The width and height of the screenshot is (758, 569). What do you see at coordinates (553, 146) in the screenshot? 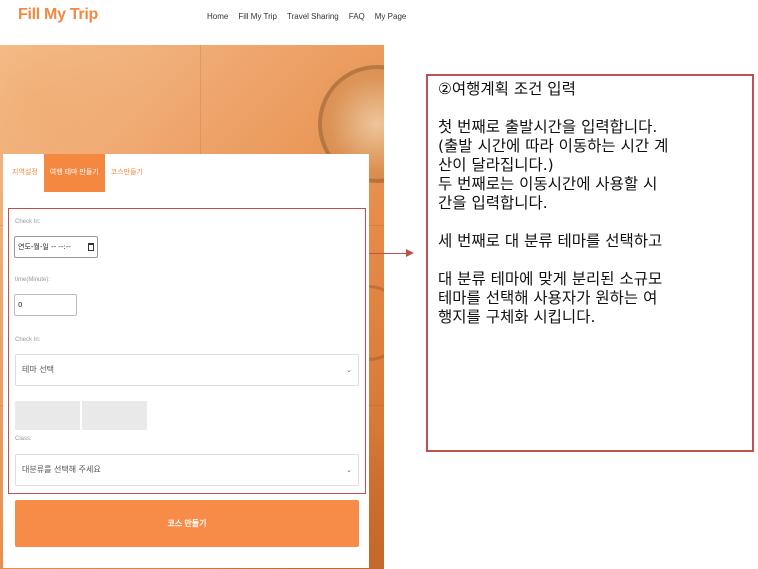
I see `annotation-line: (출발 시간에 따라 이동하는 시간 계` at bounding box center [553, 146].